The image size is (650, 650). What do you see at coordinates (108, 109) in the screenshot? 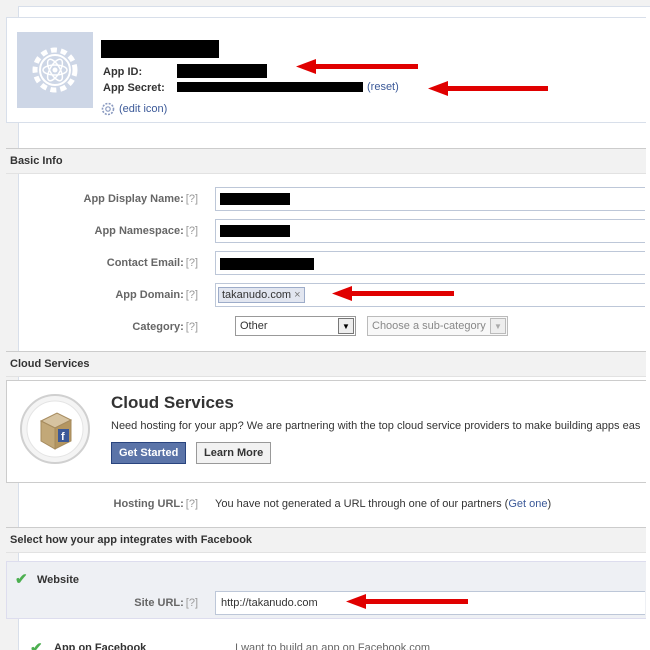
I see `gear-icon` at bounding box center [108, 109].